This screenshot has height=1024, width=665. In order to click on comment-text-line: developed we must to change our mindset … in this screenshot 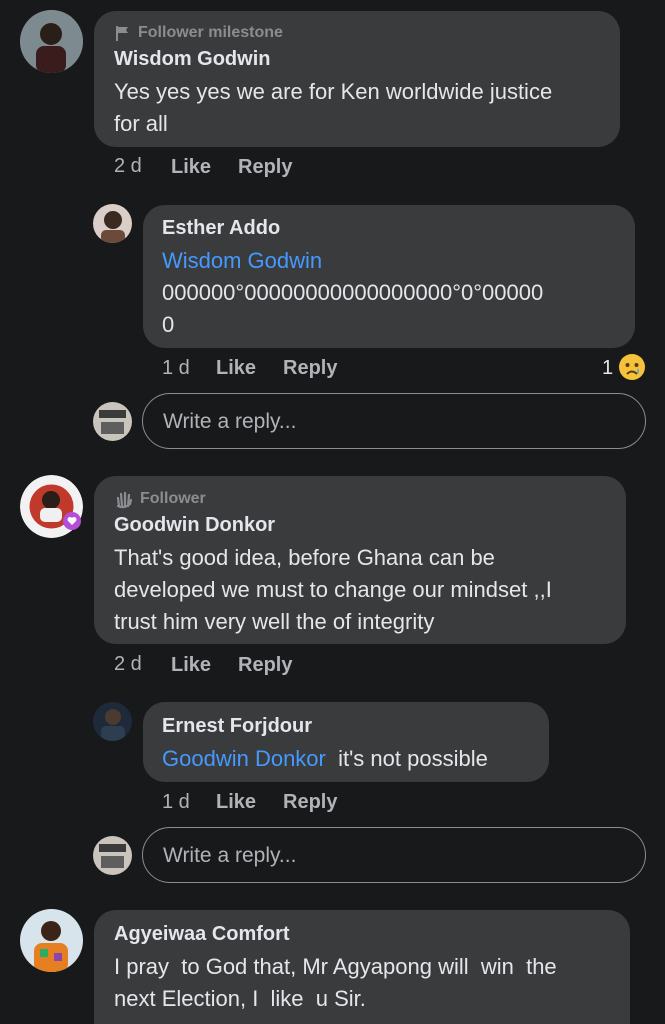, I will do `click(333, 589)`.